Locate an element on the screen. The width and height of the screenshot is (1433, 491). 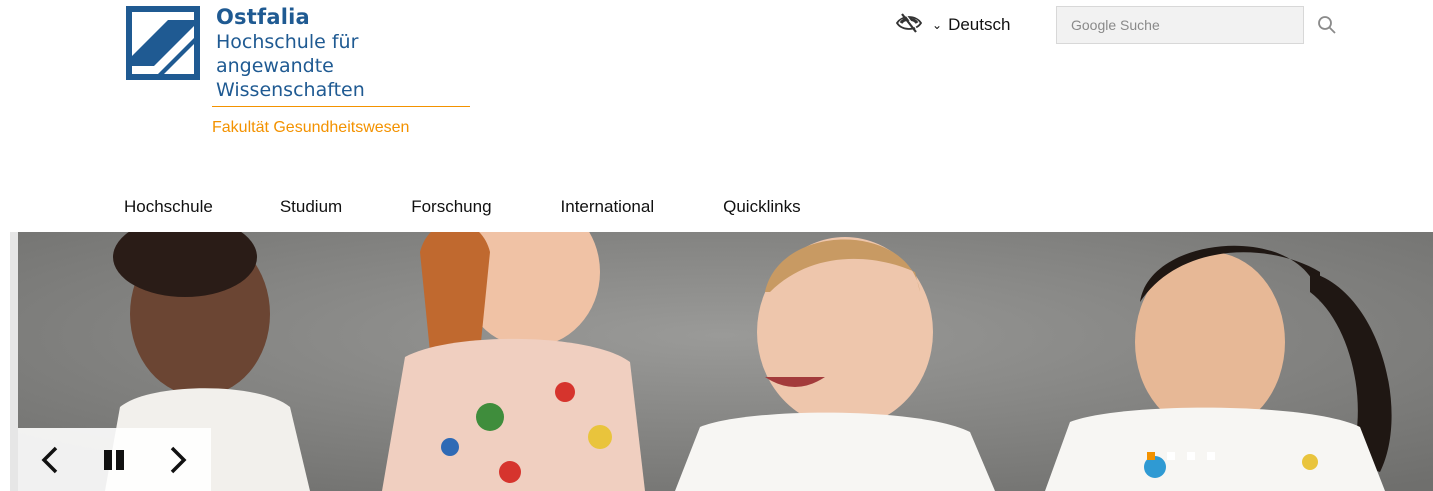
language-label: Deutsch is located at coordinates (979, 24).